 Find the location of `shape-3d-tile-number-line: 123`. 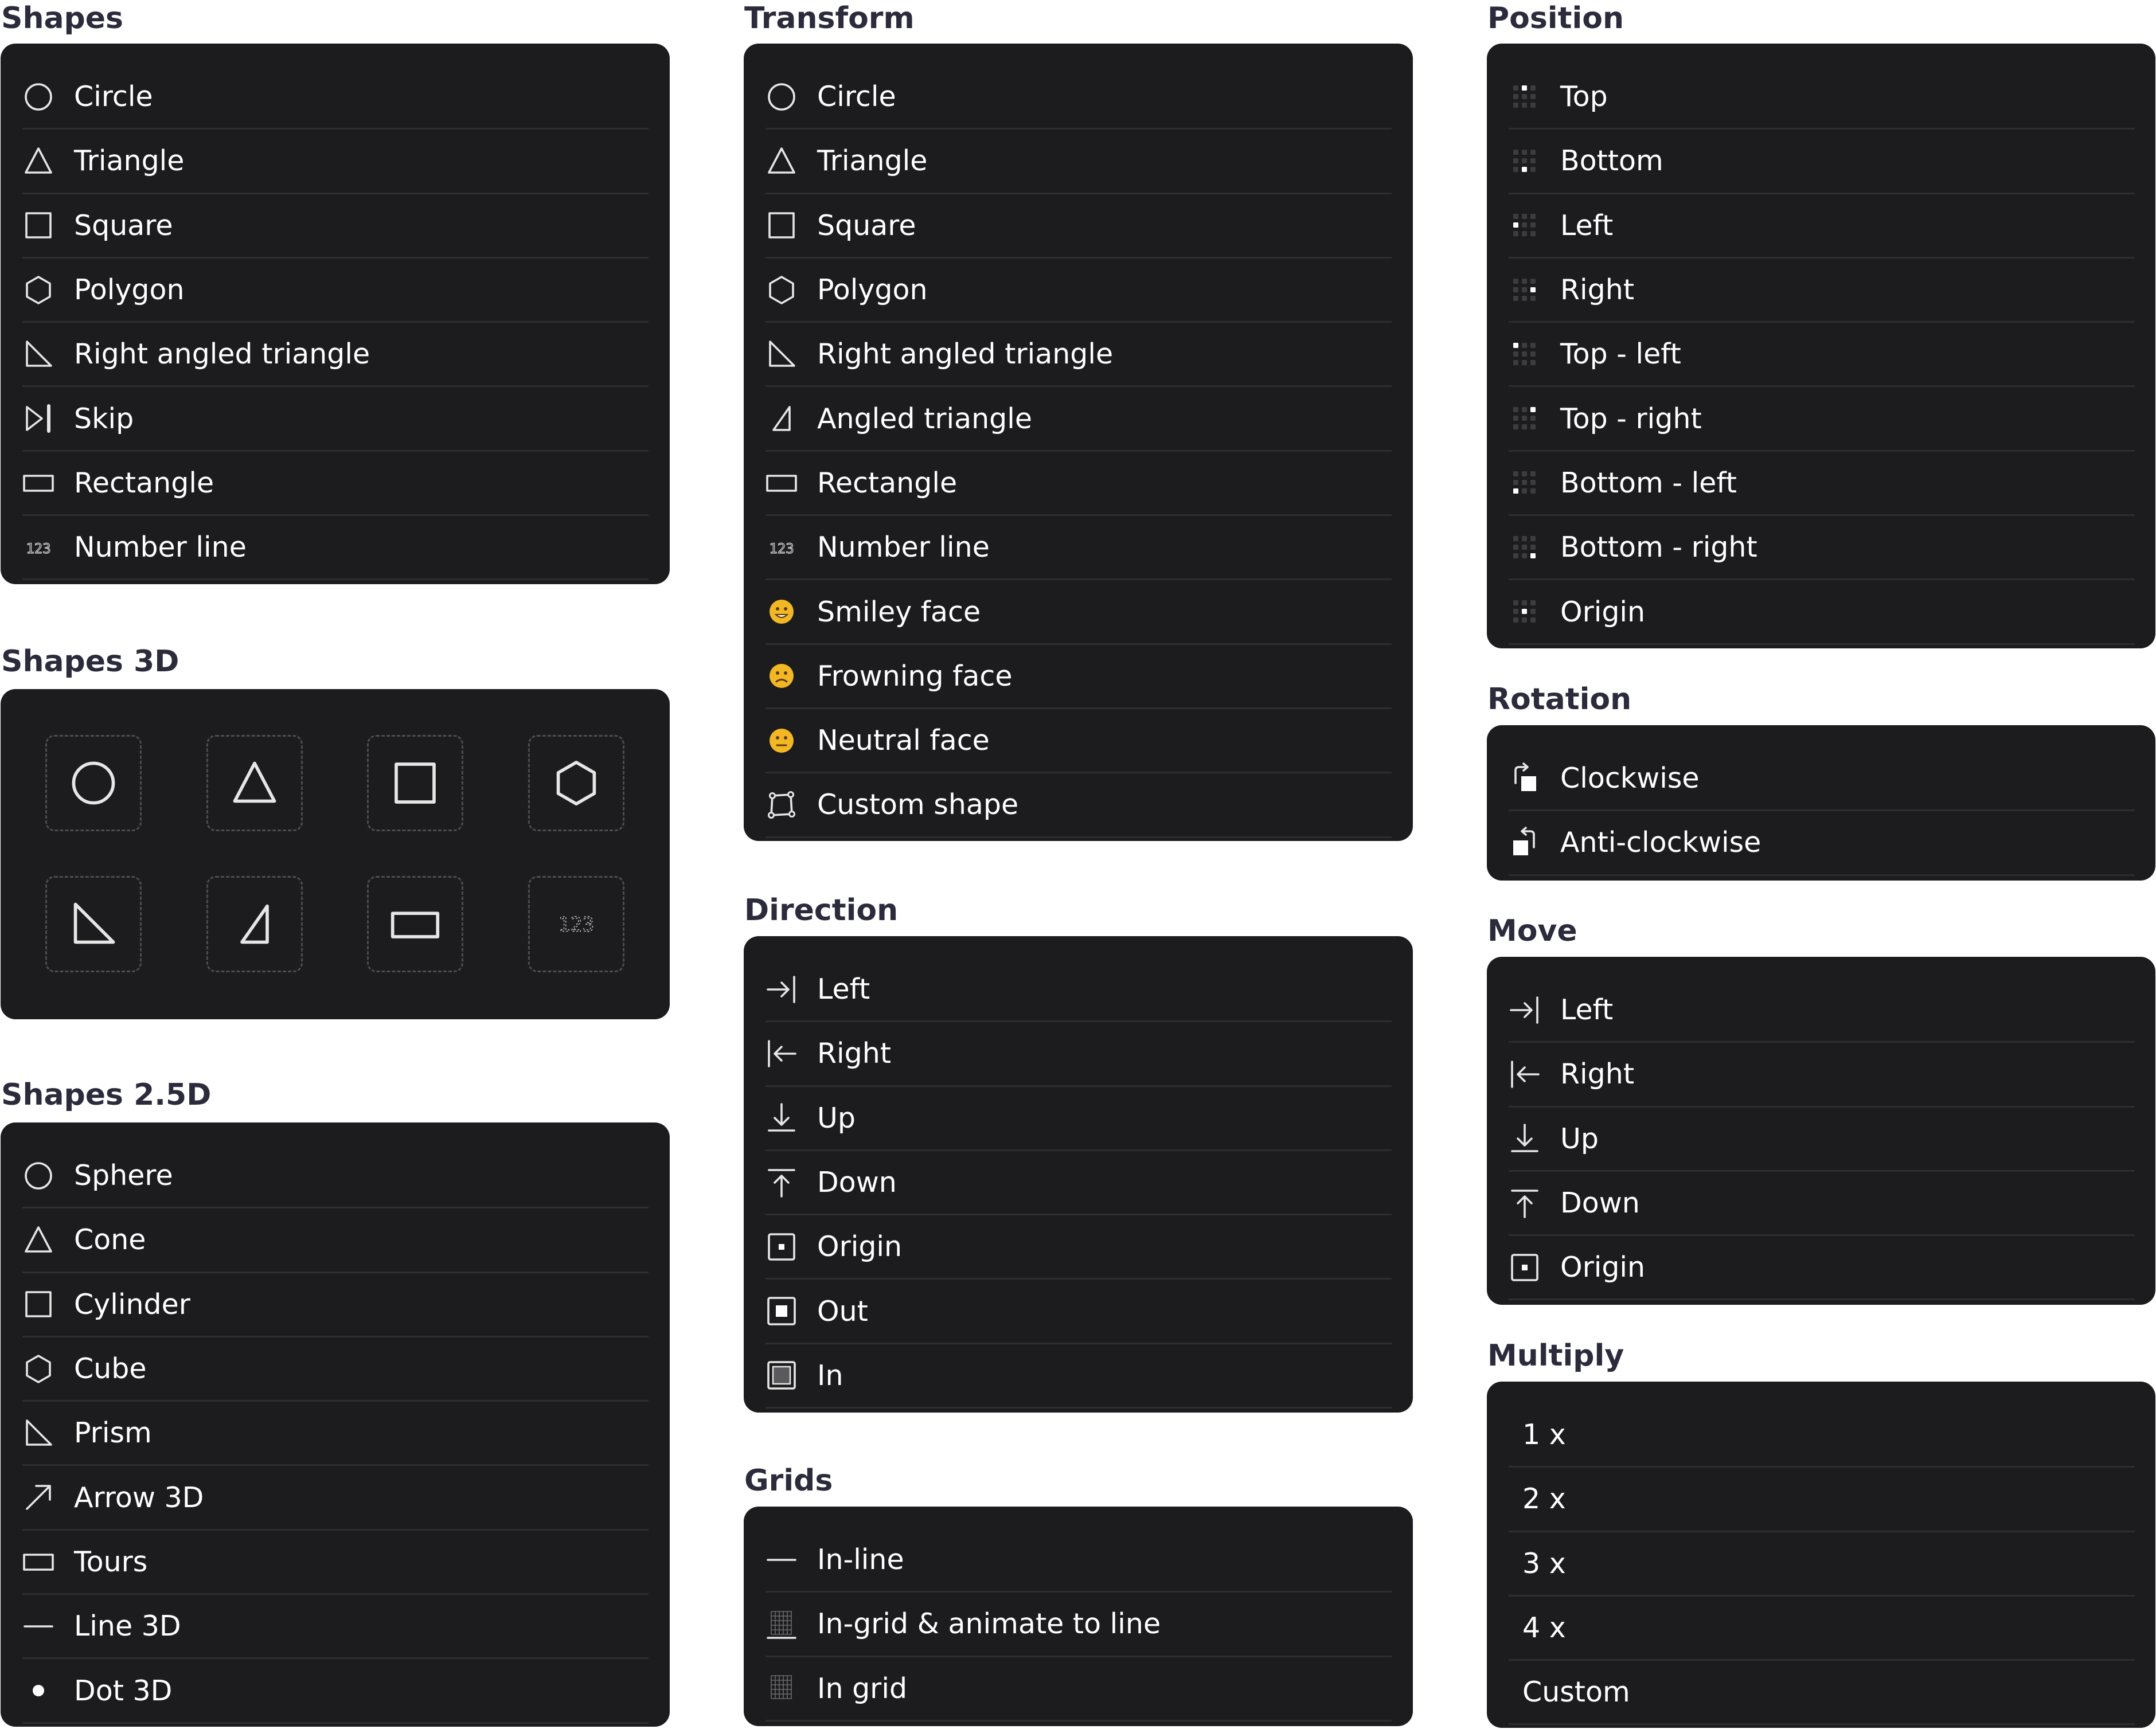

shape-3d-tile-number-line: 123 is located at coordinates (576, 924).